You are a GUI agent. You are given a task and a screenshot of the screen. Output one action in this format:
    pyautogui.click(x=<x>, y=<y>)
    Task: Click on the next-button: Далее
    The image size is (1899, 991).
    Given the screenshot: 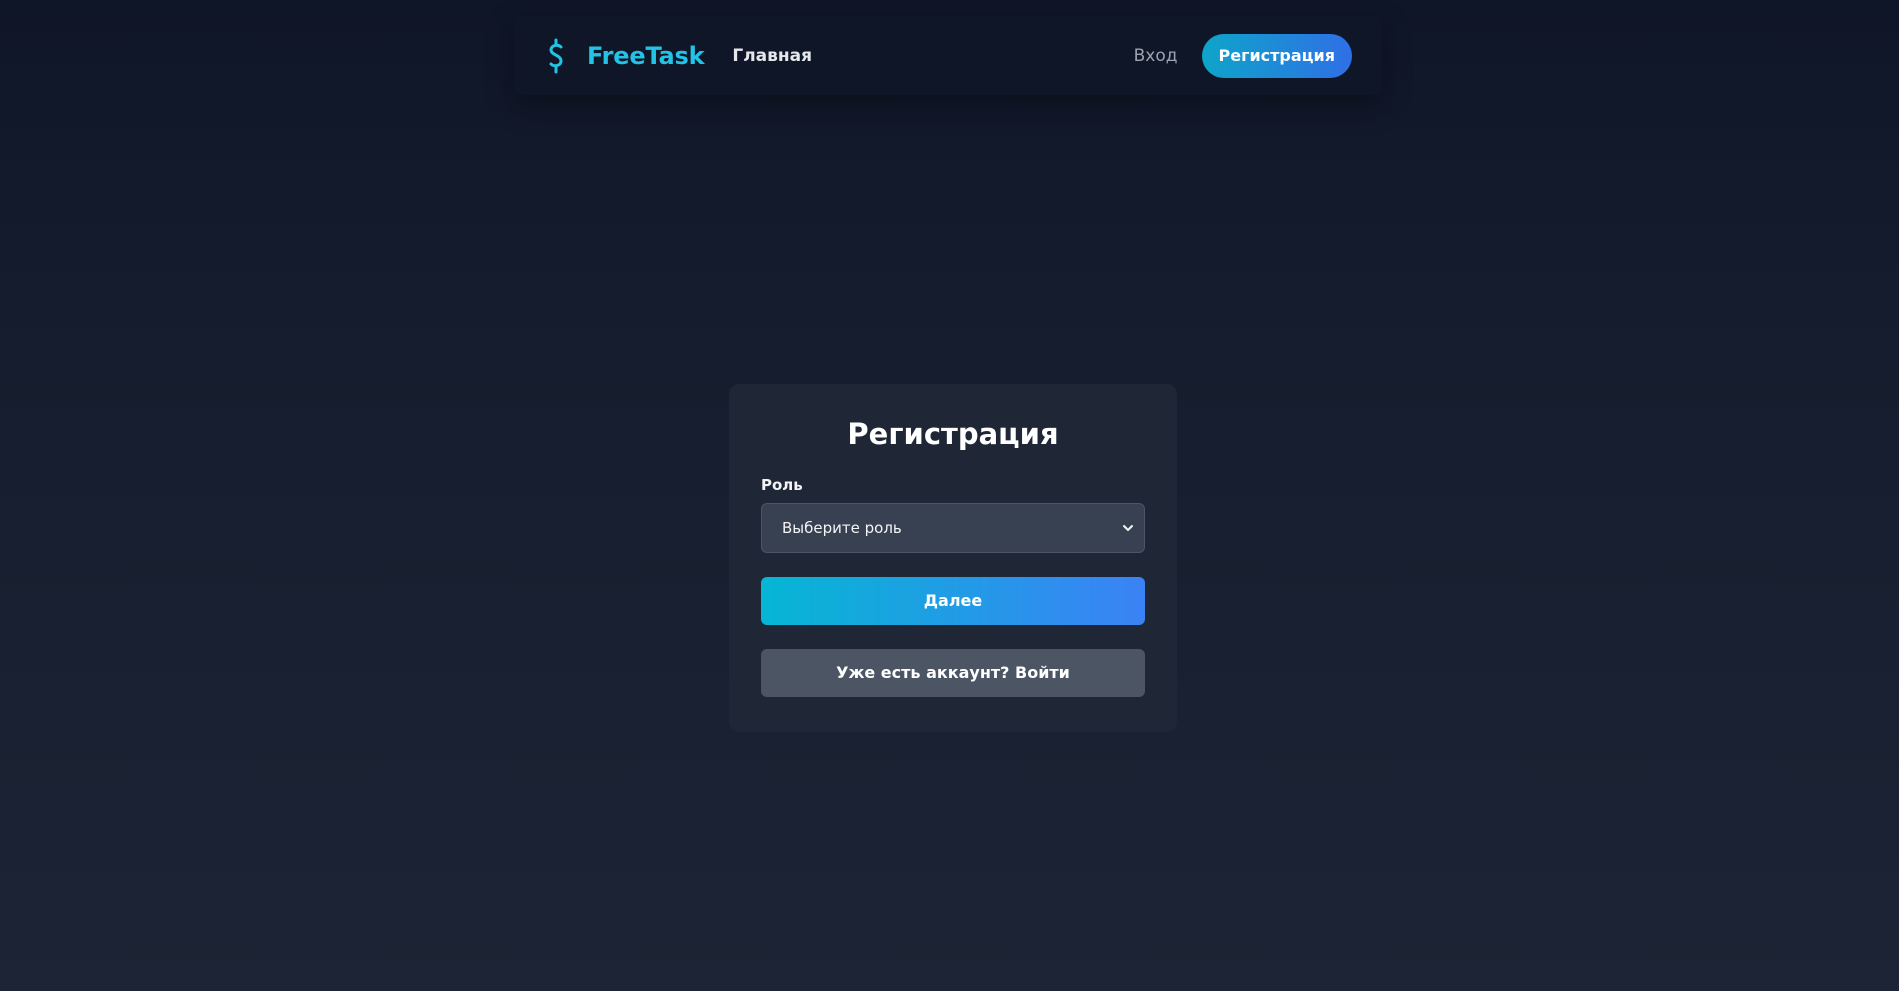 What is the action you would take?
    pyautogui.click(x=953, y=600)
    